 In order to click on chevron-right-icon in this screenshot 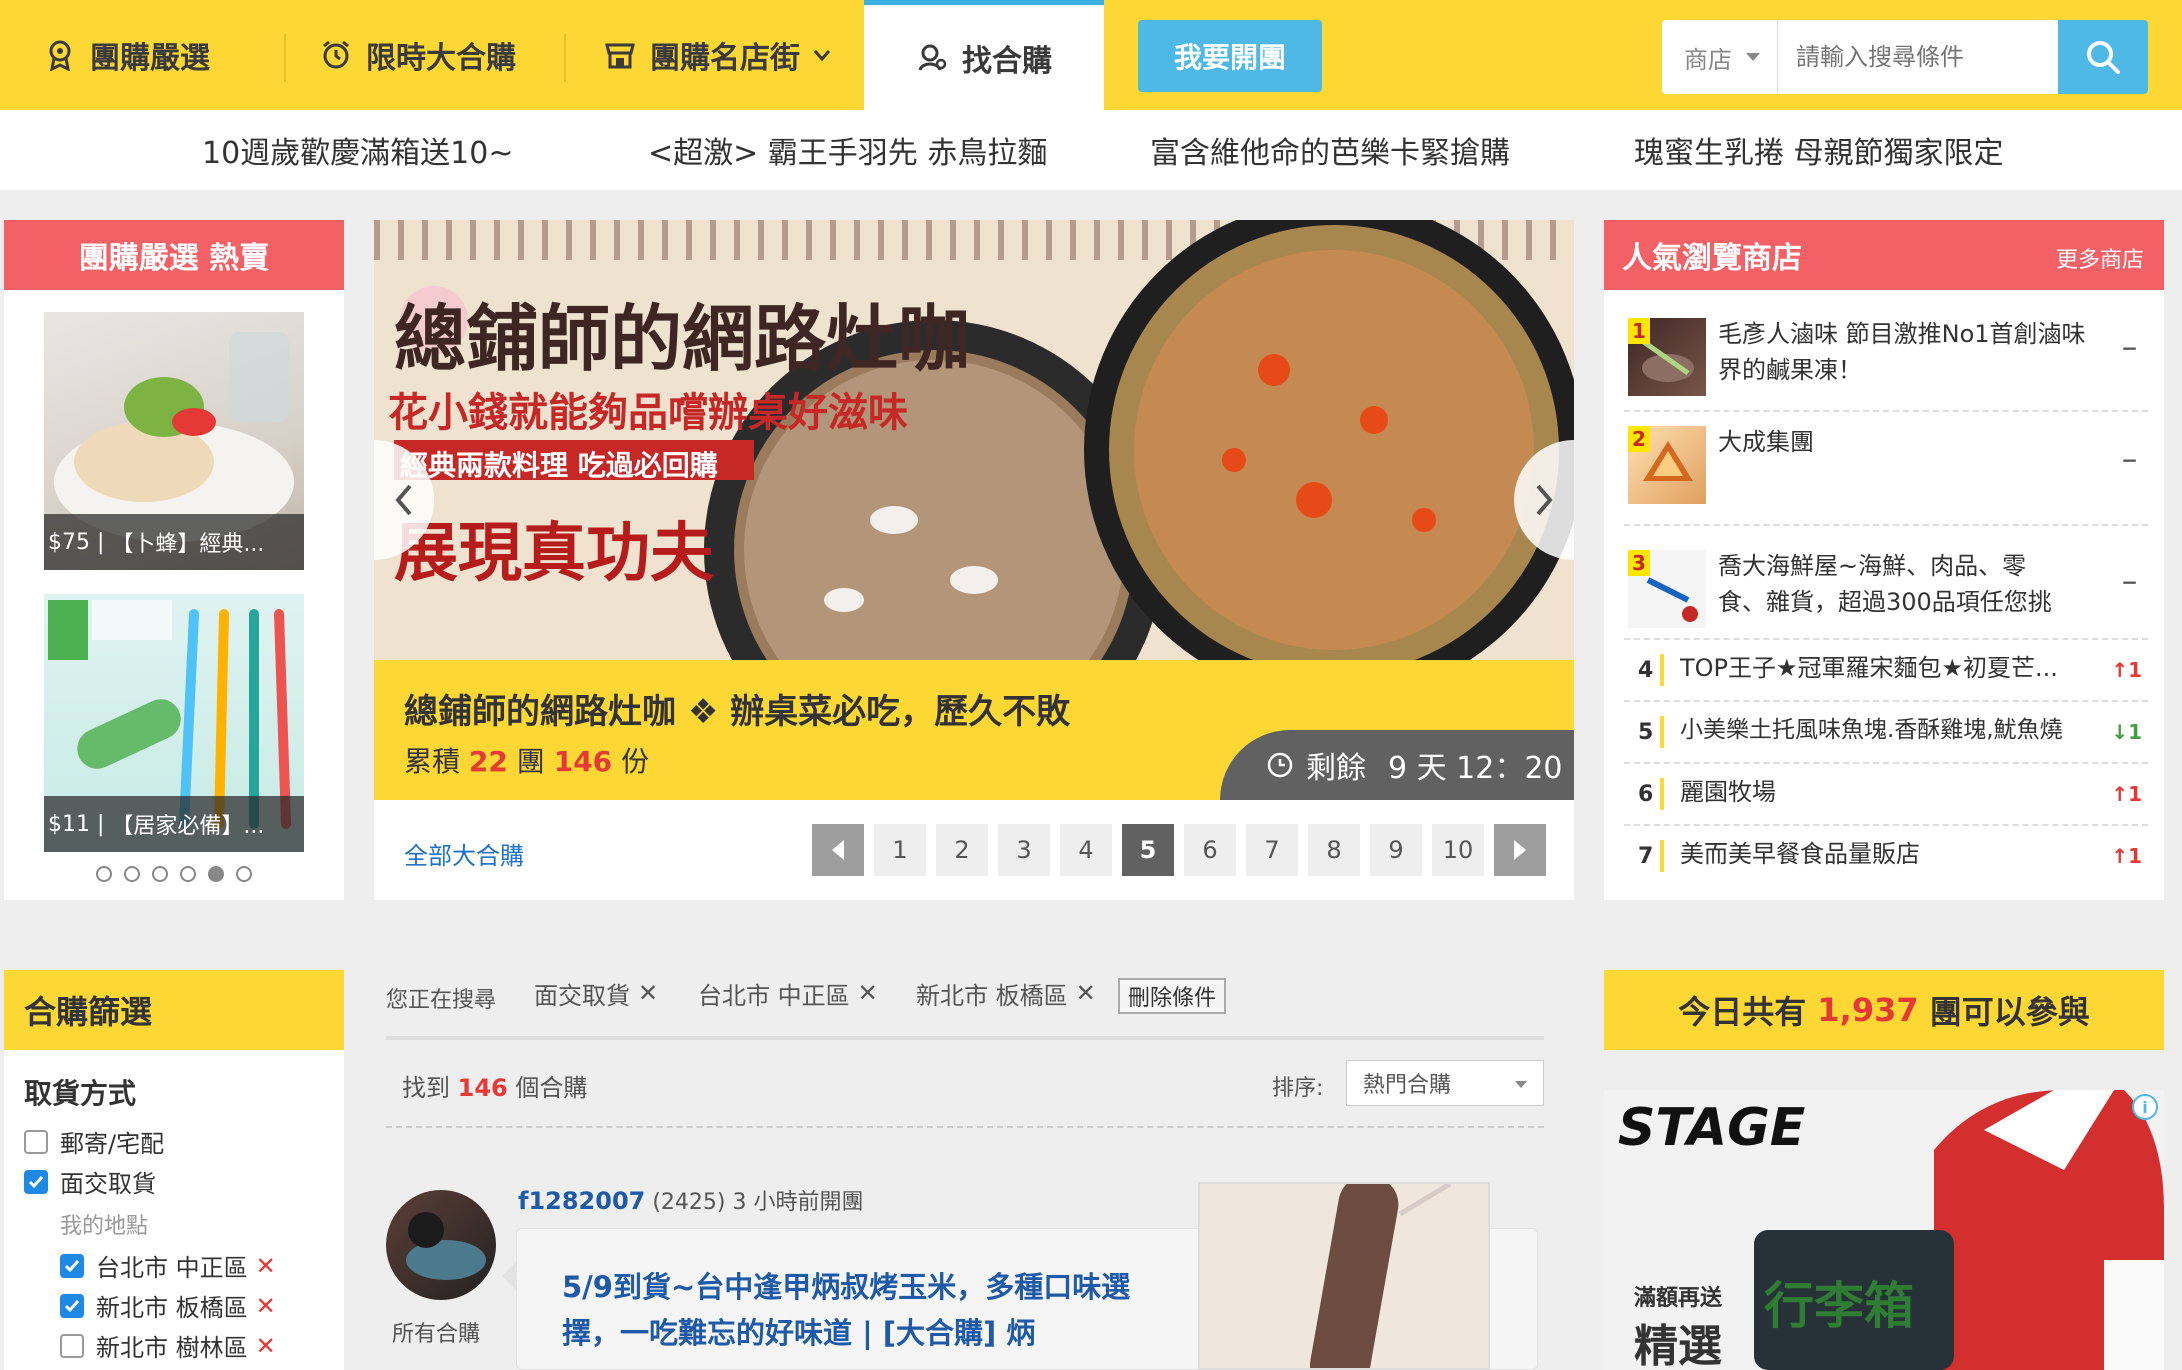, I will do `click(1544, 500)`.